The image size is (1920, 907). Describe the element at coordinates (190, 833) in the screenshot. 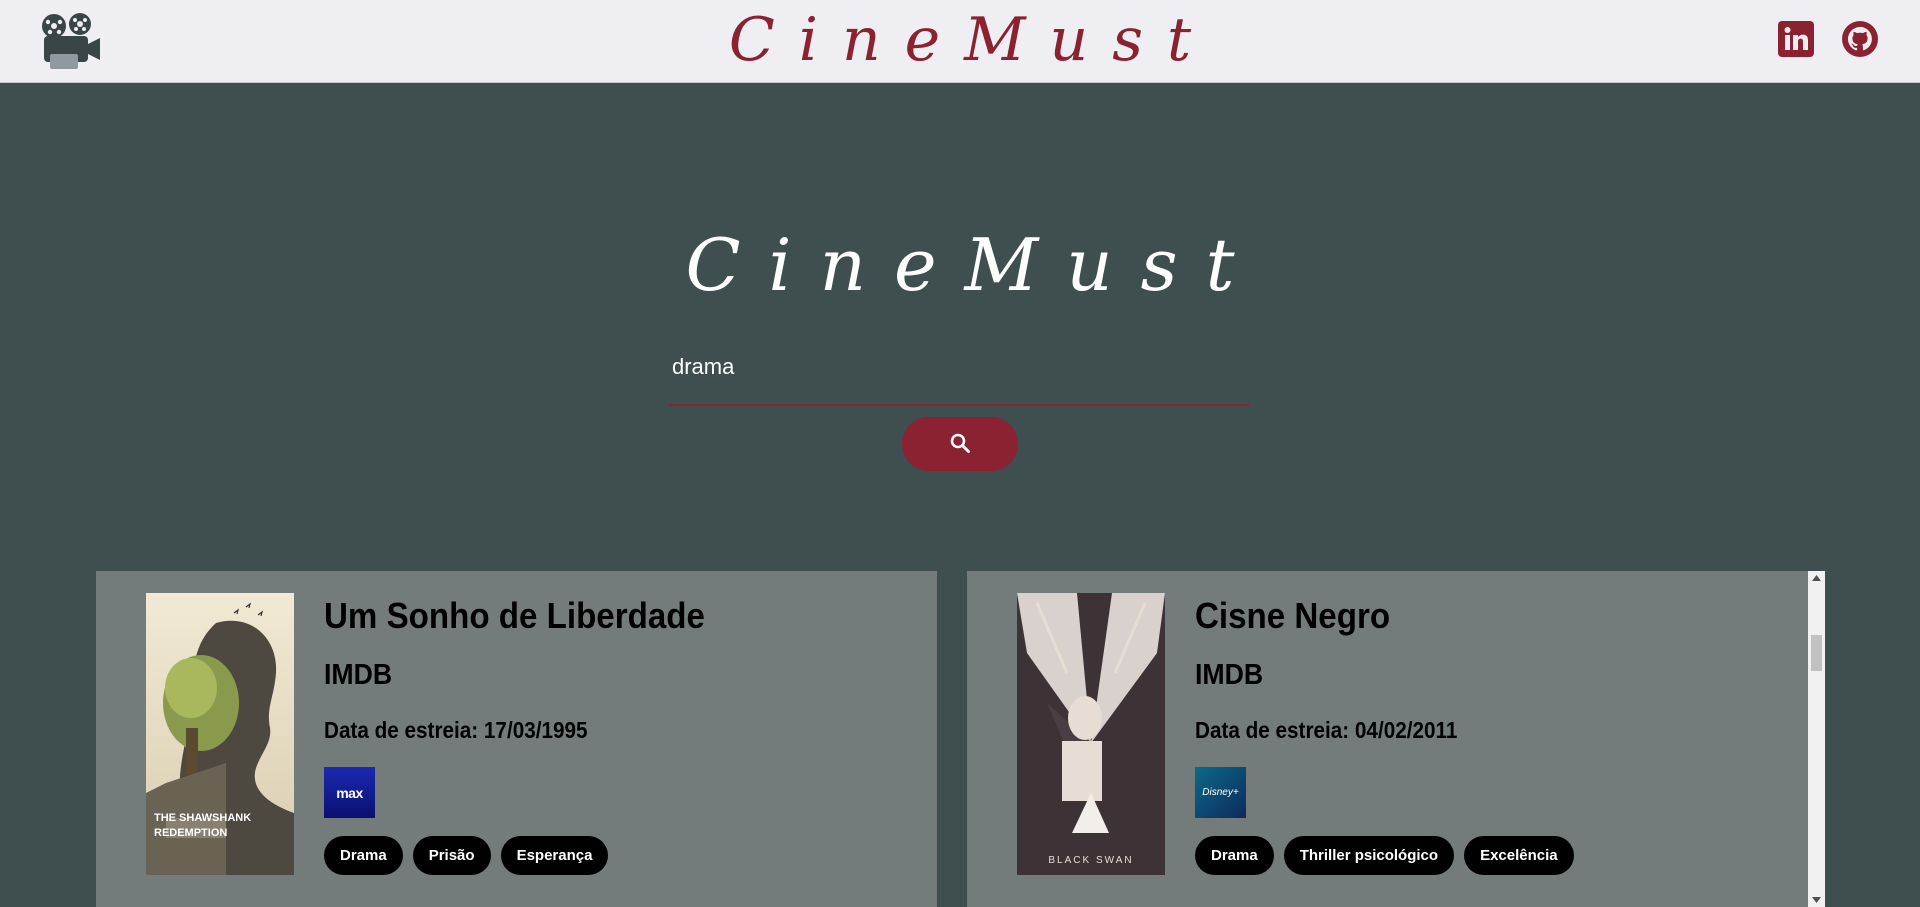

I see `poster-title-line: REDEMPTION` at that location.